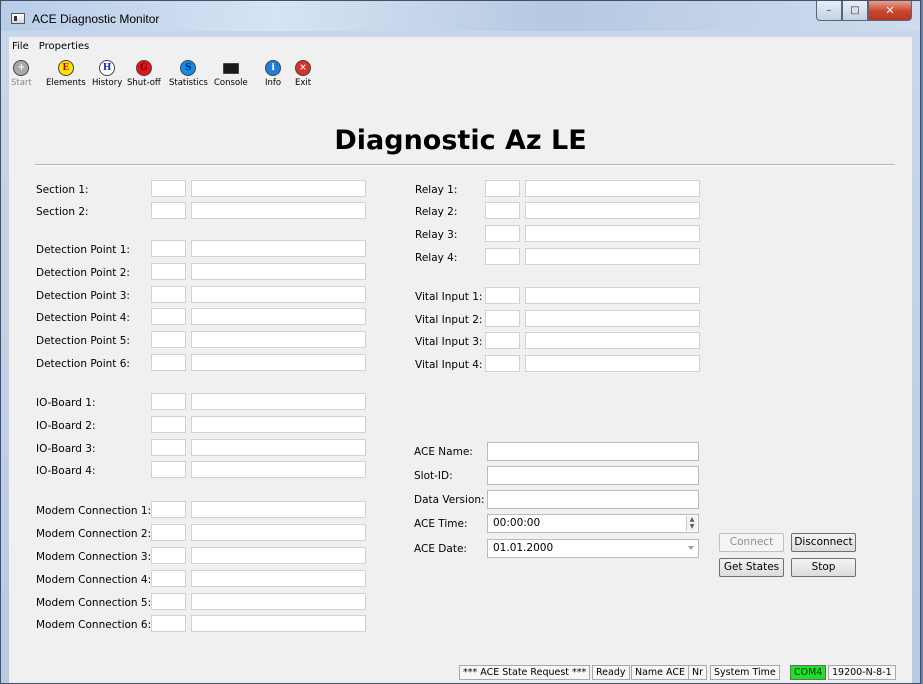  What do you see at coordinates (168, 532) in the screenshot?
I see `modems-2-status-box` at bounding box center [168, 532].